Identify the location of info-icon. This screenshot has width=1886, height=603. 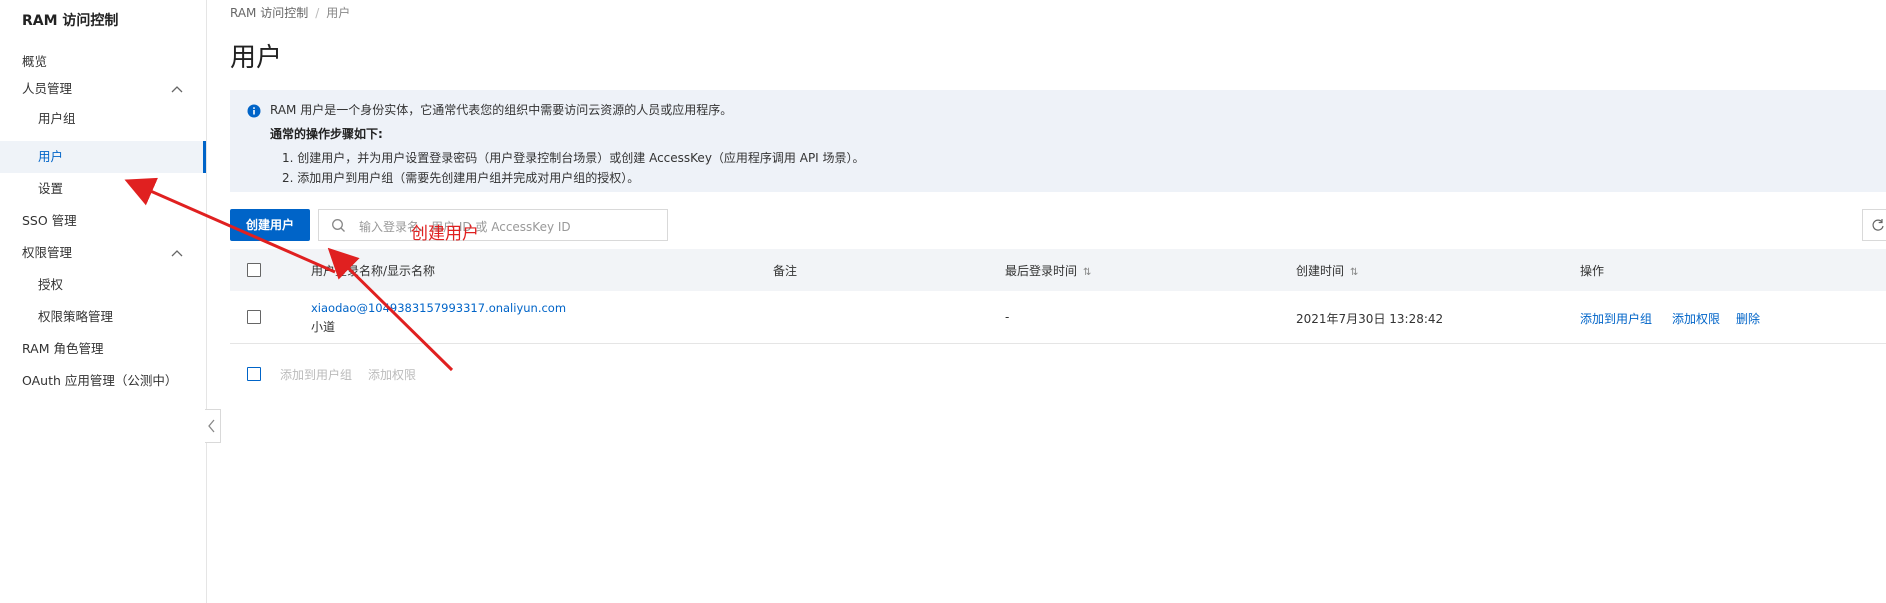
(254, 111).